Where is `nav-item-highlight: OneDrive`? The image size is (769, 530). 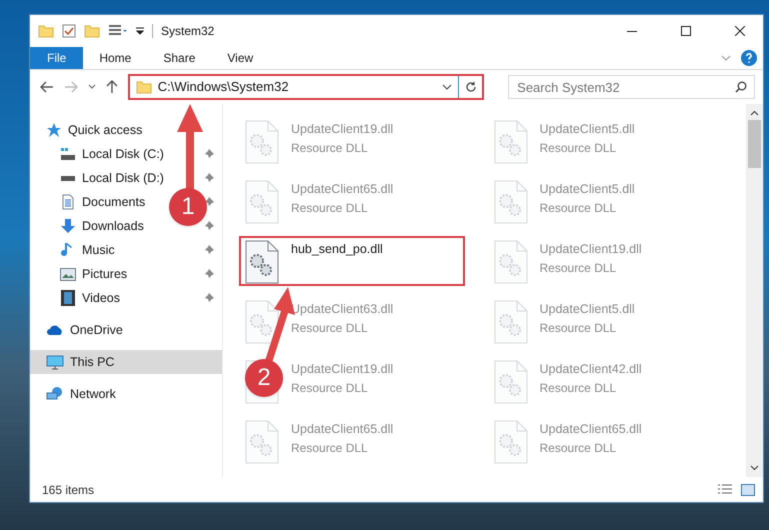
nav-item-highlight: OneDrive is located at coordinates (126, 330).